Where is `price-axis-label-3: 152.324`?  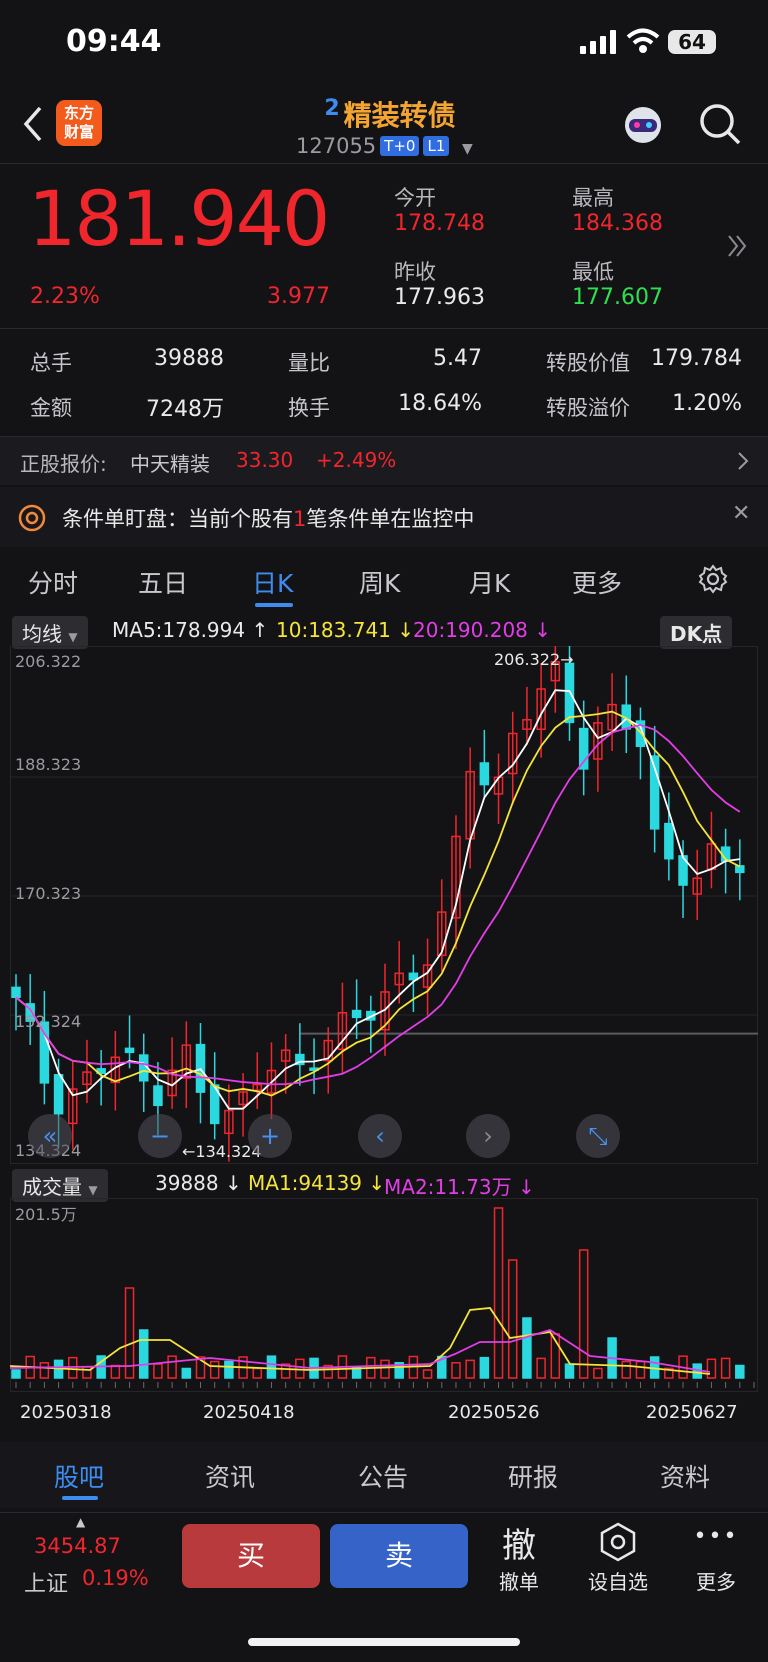 price-axis-label-3: 152.324 is located at coordinates (48, 1021).